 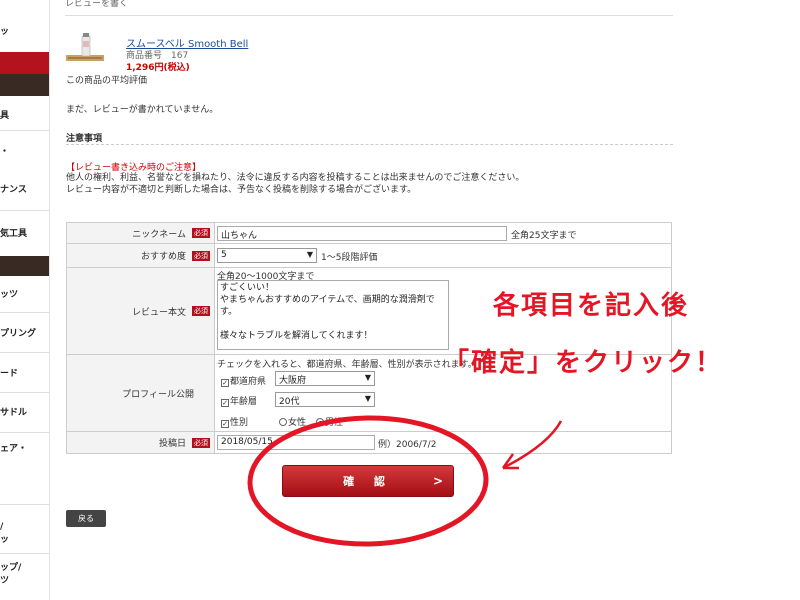 I want to click on chevron-right-icon: >, so click(x=437, y=481).